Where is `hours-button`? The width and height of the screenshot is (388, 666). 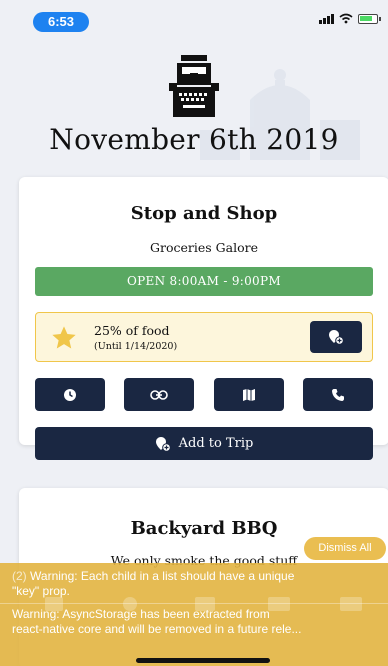 hours-button is located at coordinates (70, 394).